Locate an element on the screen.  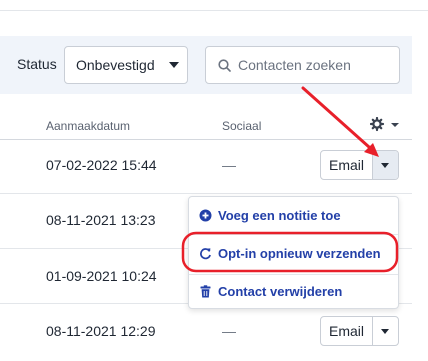
search-box is located at coordinates (302, 65).